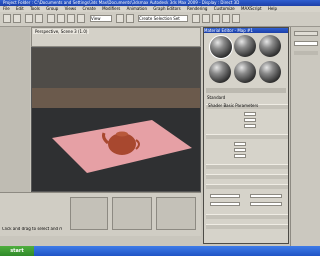 This screenshot has height=256, width=320. Describe the element at coordinates (236, 18) in the screenshot. I see `render-button` at that location.